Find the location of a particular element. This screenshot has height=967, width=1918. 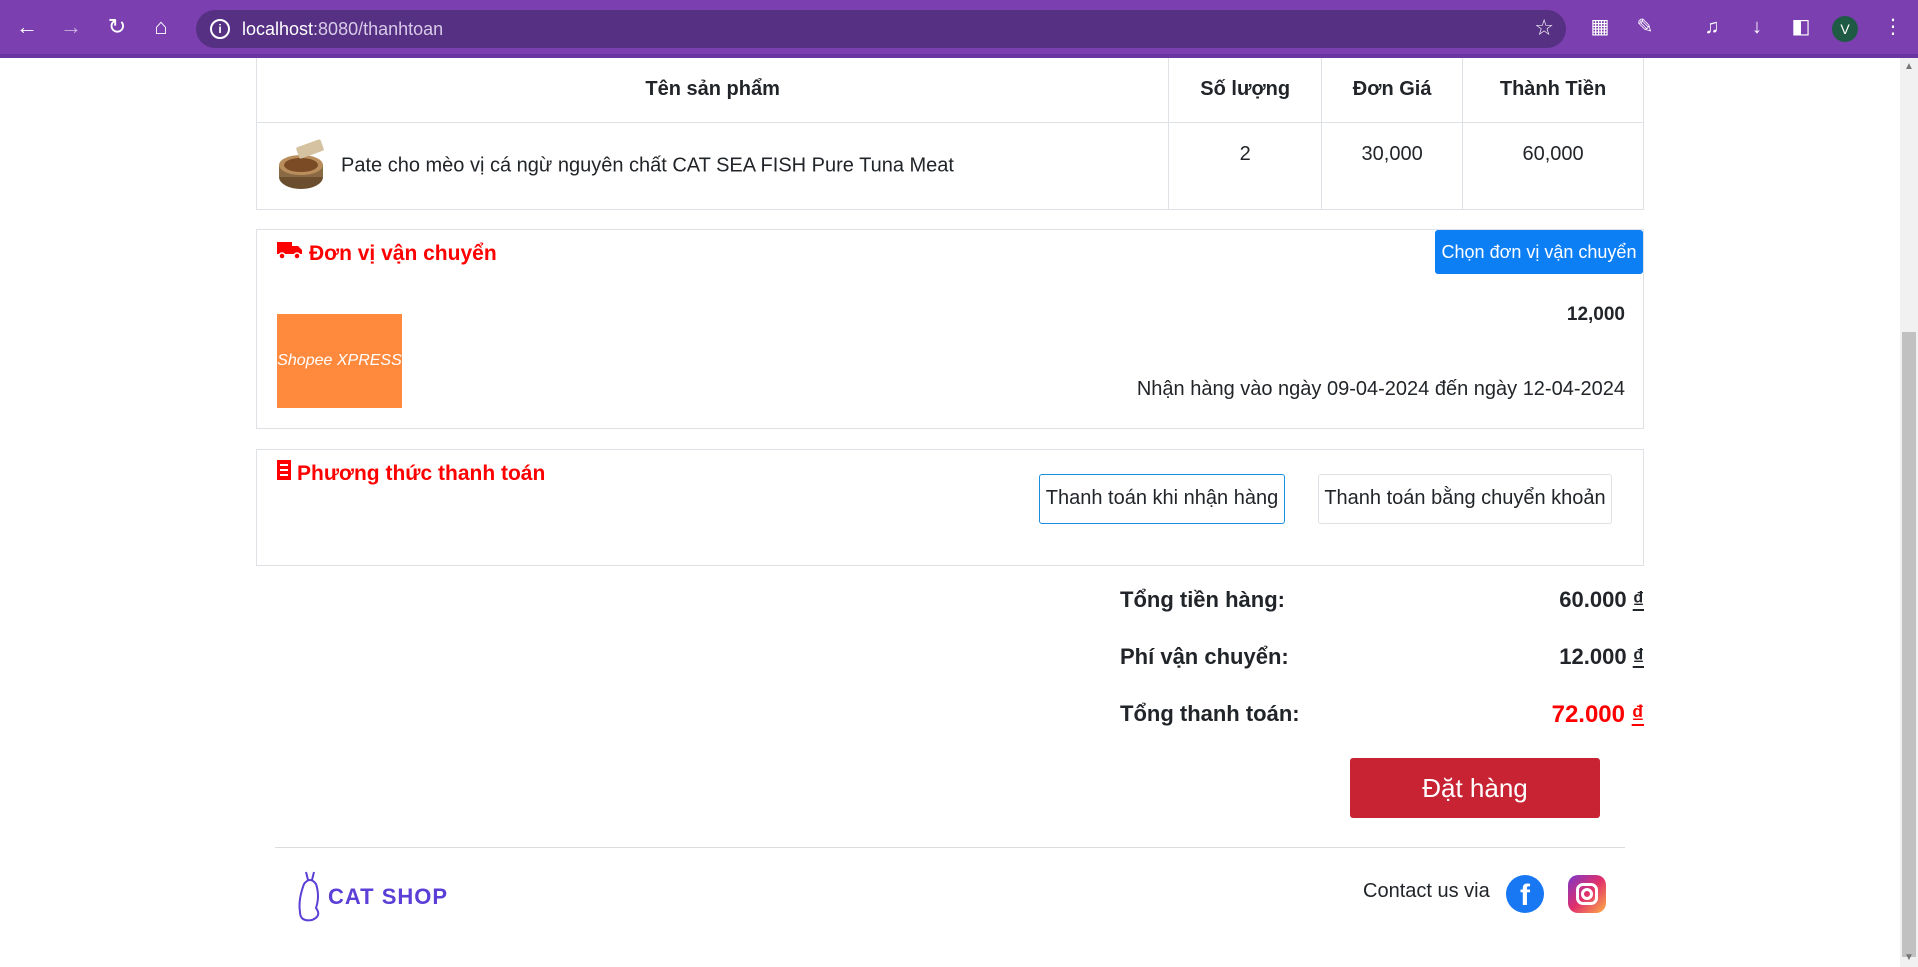

url-text: localhost:8080/thanhtoan is located at coordinates (342, 29).